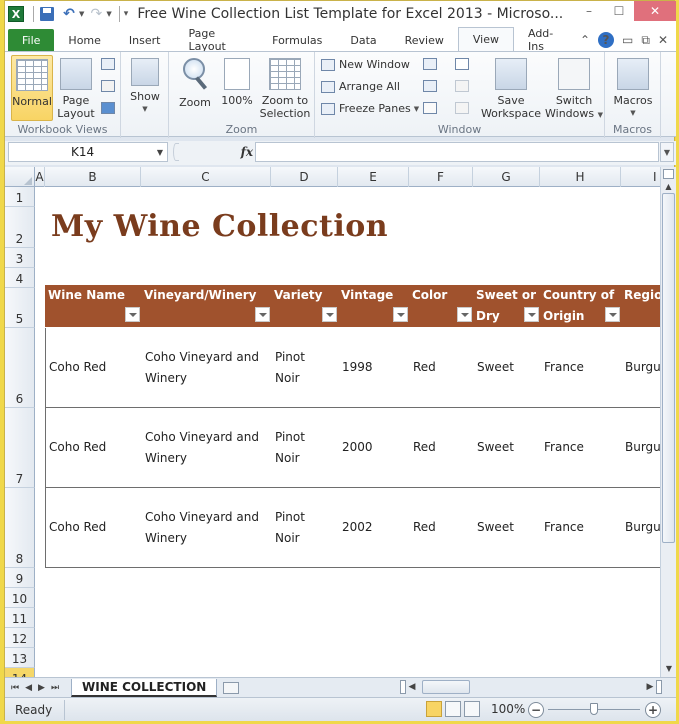 This screenshot has height=724, width=679. Describe the element at coordinates (20, 308) in the screenshot. I see `row-header-5: 5` at that location.